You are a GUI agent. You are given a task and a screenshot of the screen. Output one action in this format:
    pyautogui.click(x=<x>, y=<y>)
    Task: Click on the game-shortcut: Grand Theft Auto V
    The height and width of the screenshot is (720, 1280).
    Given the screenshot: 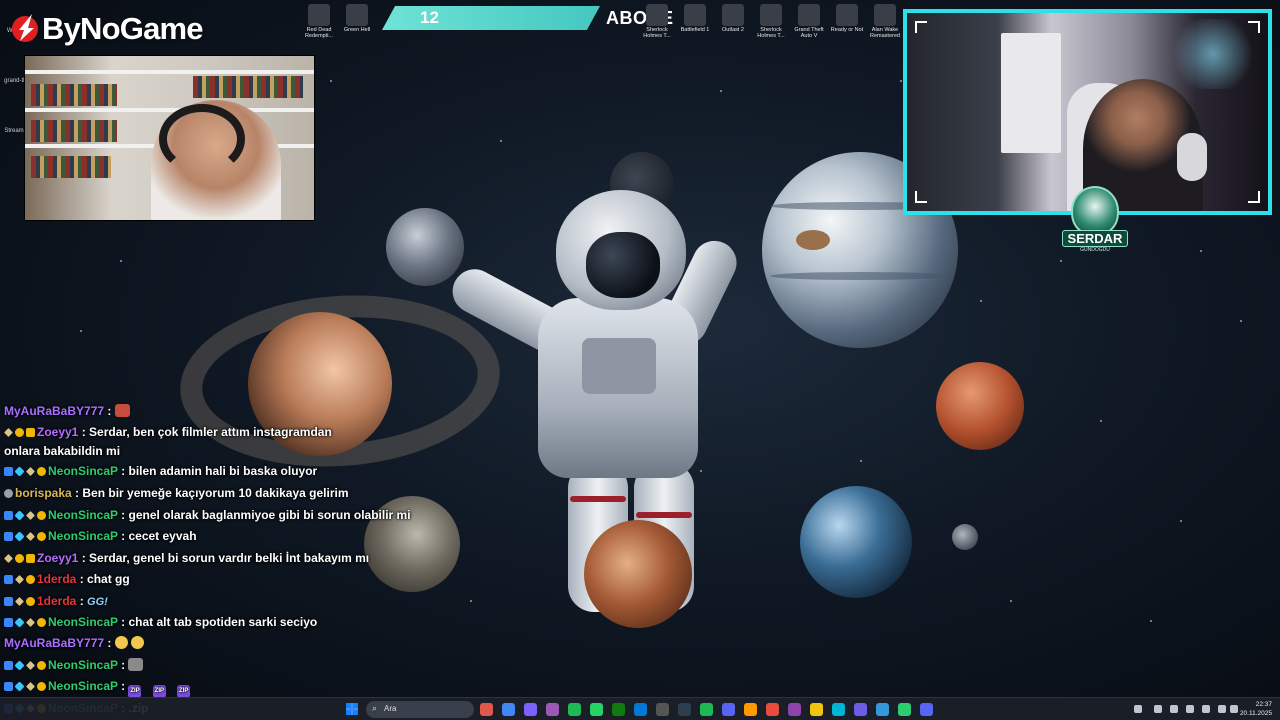 What is the action you would take?
    pyautogui.click(x=809, y=20)
    